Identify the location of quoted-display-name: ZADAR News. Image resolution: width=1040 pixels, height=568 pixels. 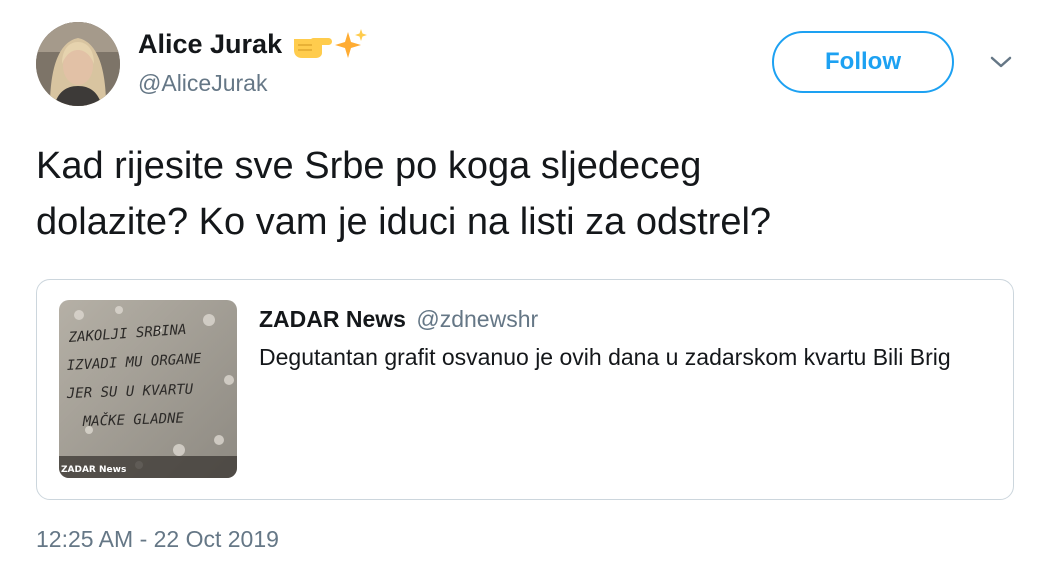
(332, 319).